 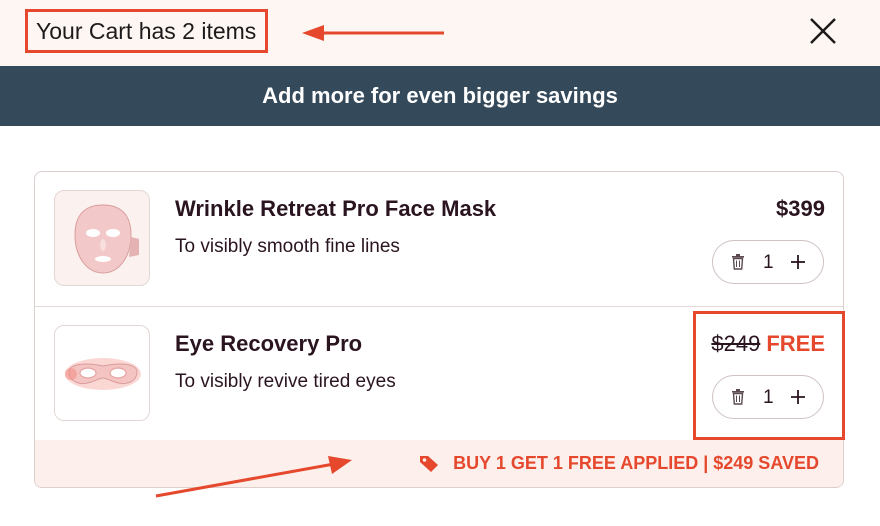 I want to click on cart-header: Your Cart has 2 items, so click(x=440, y=33).